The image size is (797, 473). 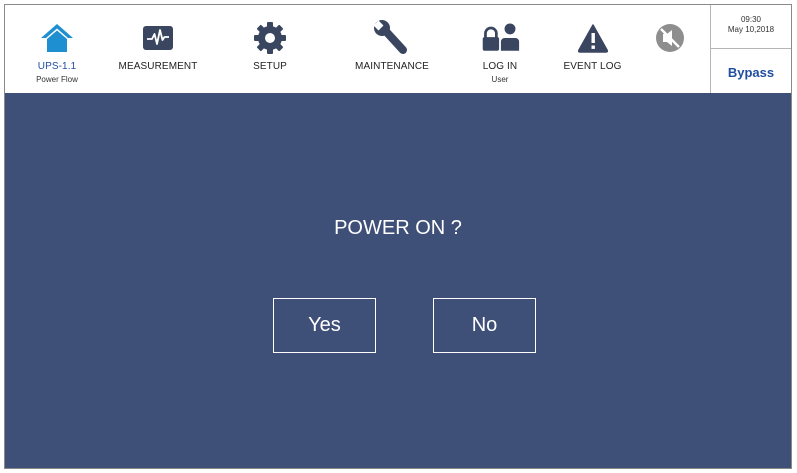 I want to click on clock-readout: 09:30 May 10,2018, so click(x=751, y=25).